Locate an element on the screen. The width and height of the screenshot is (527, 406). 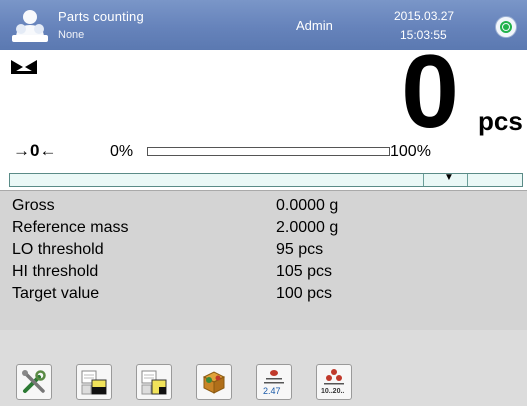
mode-name: Parts counting is located at coordinates (101, 16).